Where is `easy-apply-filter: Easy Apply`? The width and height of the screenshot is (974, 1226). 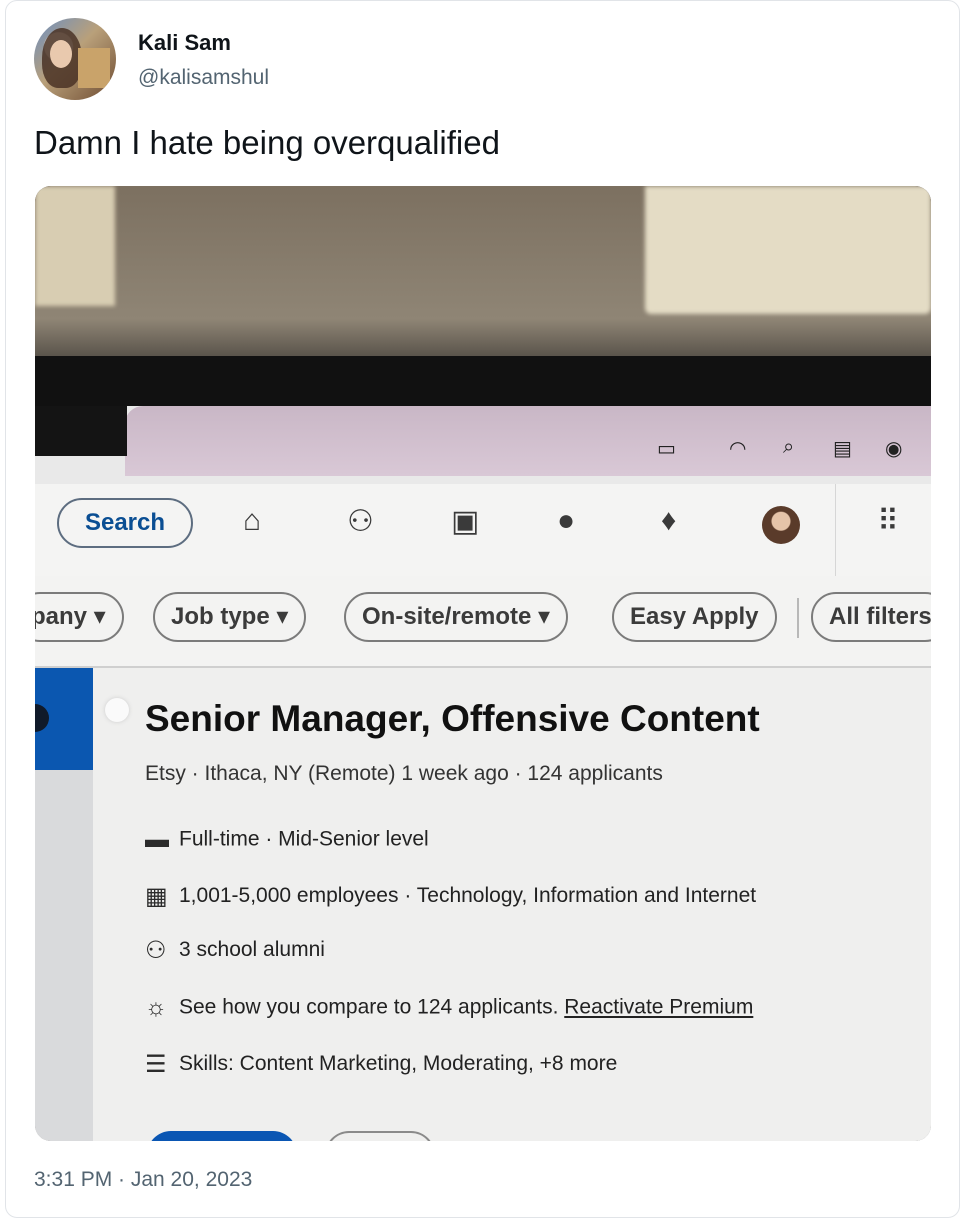
easy-apply-filter: Easy Apply is located at coordinates (694, 617).